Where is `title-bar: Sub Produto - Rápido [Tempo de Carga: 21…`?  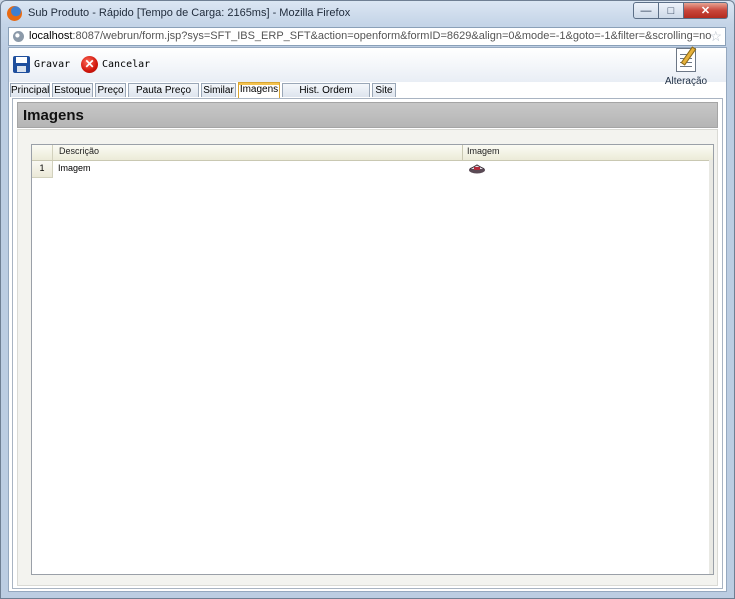
title-bar: Sub Produto - Rápido [Tempo de Carga: 21… is located at coordinates (367, 14).